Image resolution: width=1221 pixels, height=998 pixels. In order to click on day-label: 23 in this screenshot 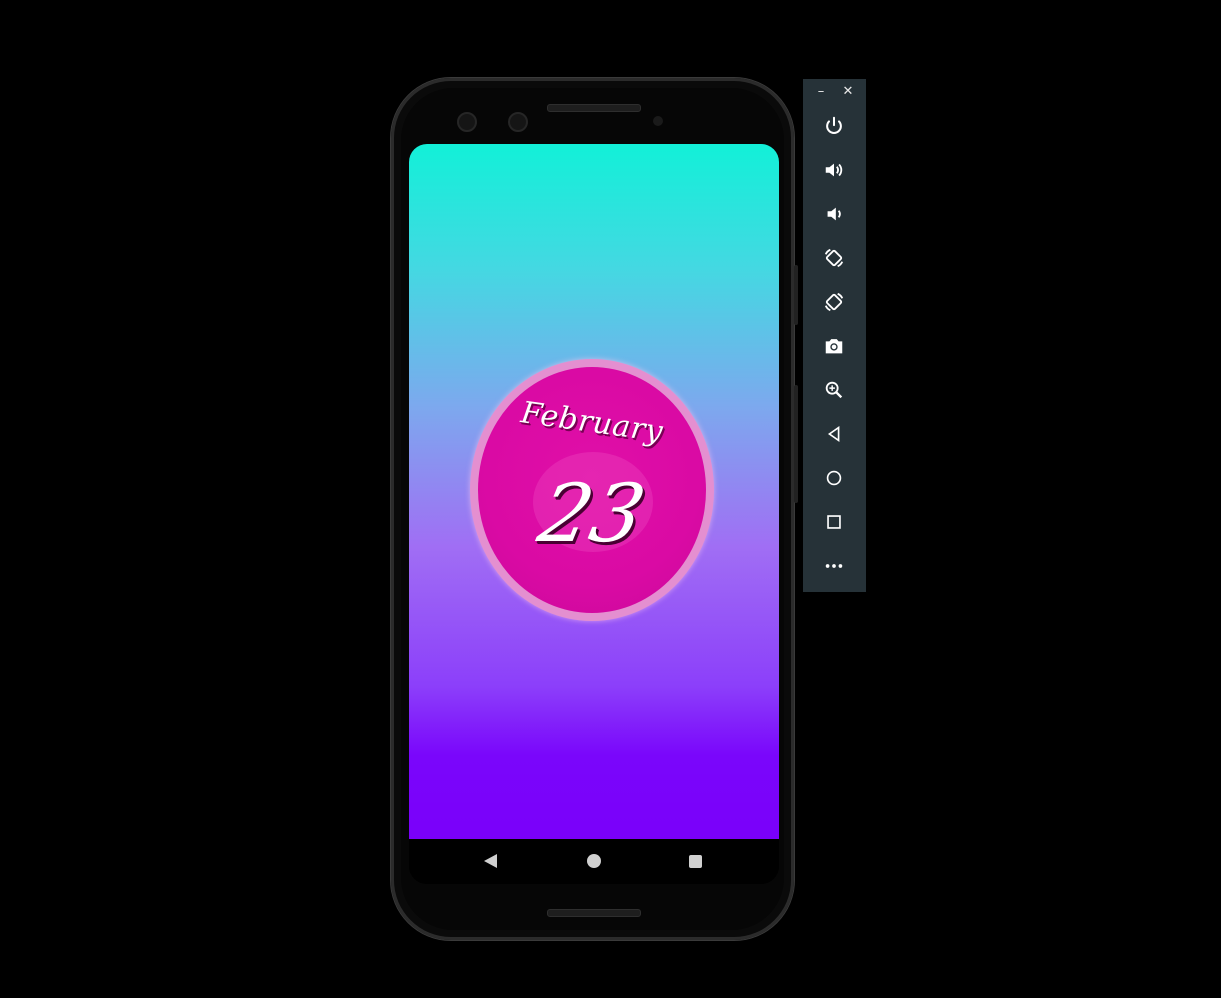, I will do `click(592, 513)`.